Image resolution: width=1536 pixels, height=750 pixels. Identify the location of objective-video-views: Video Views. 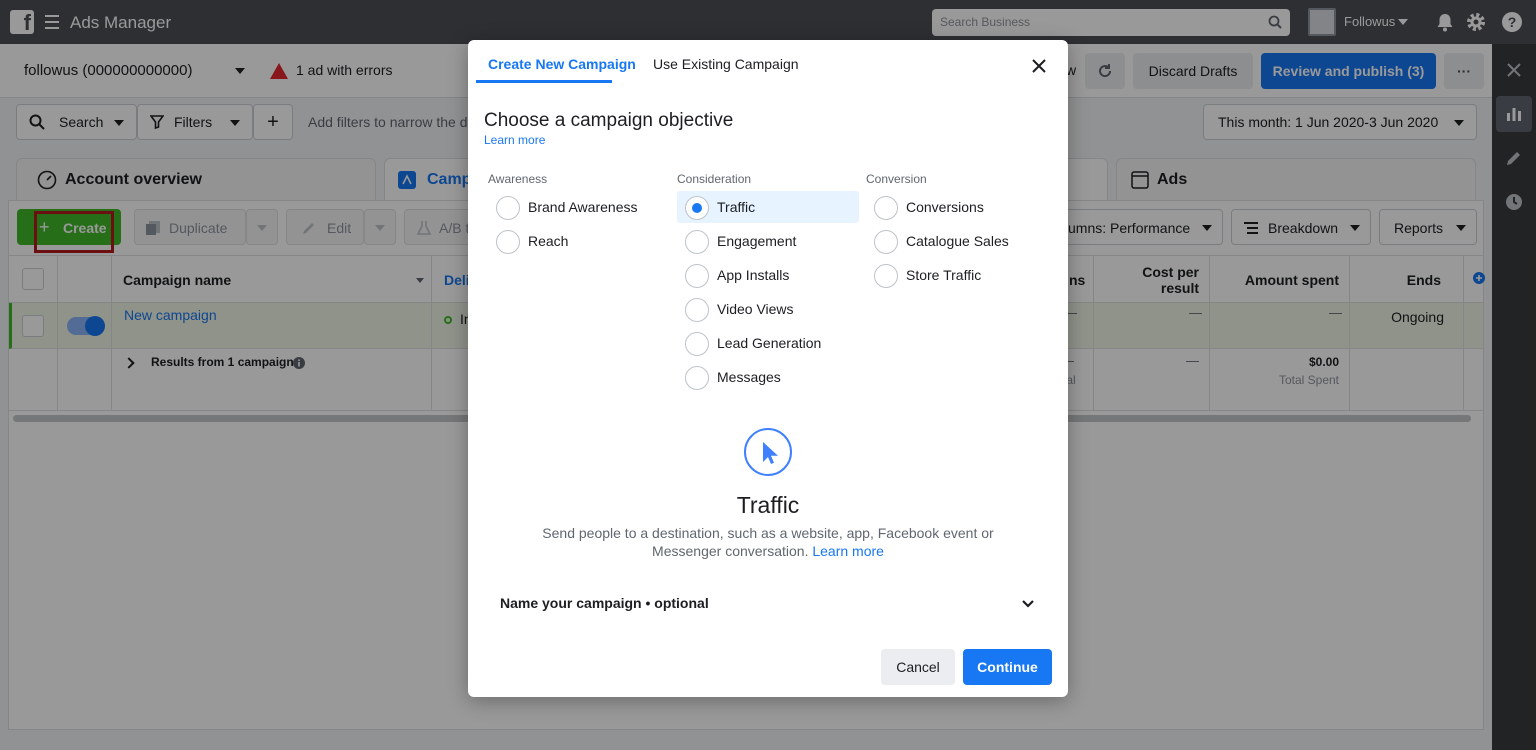
(768, 309).